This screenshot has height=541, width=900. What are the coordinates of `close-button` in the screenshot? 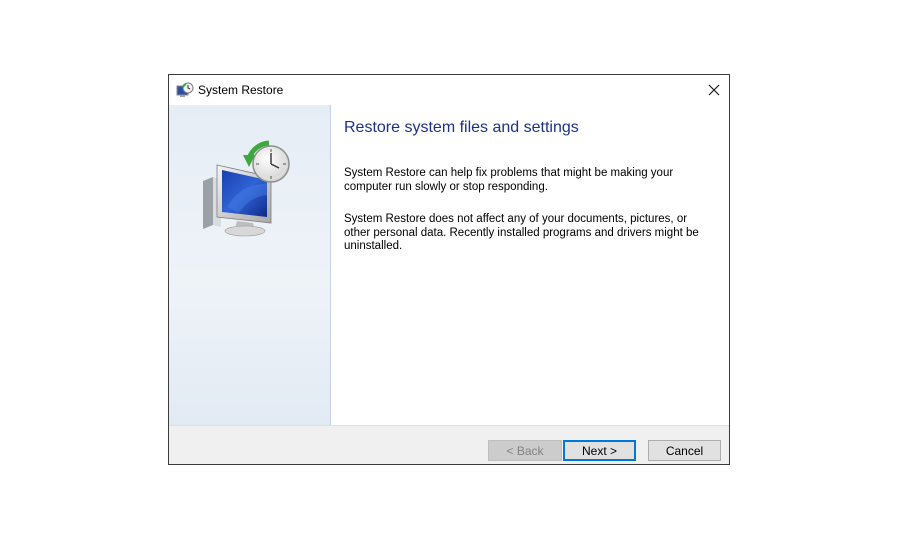 It's located at (714, 90).